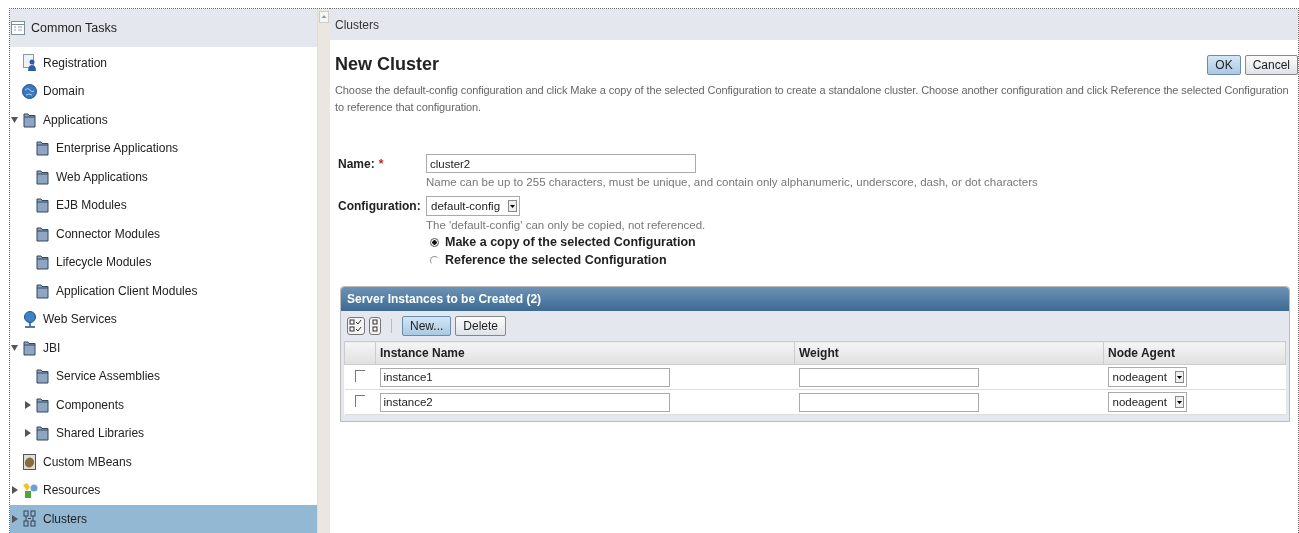  I want to click on column-header: Instance Name, so click(585, 353).